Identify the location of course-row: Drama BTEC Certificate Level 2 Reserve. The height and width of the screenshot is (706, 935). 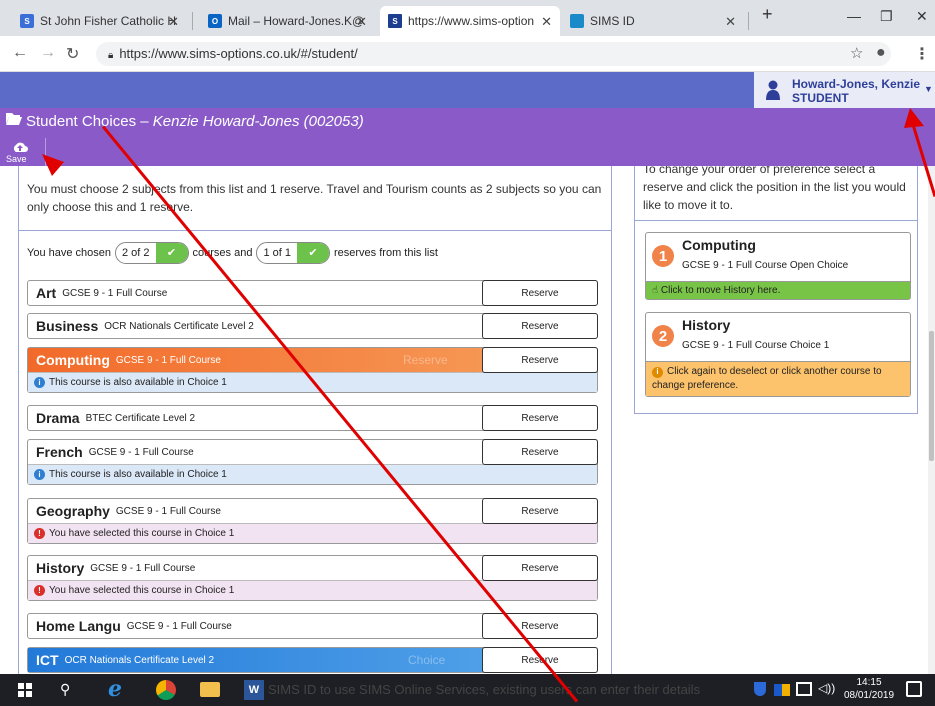
(312, 418).